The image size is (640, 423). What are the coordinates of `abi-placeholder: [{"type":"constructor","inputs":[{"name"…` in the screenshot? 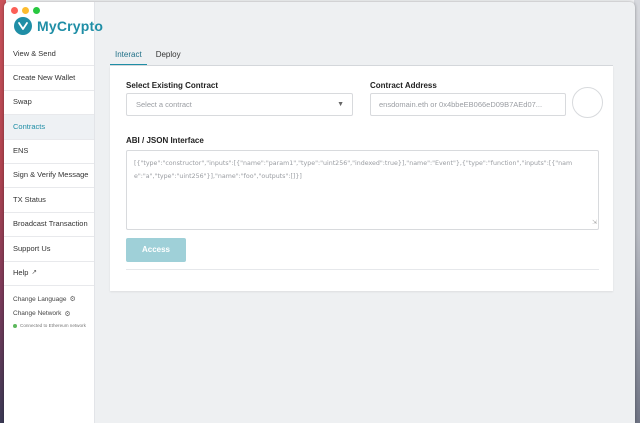 It's located at (353, 170).